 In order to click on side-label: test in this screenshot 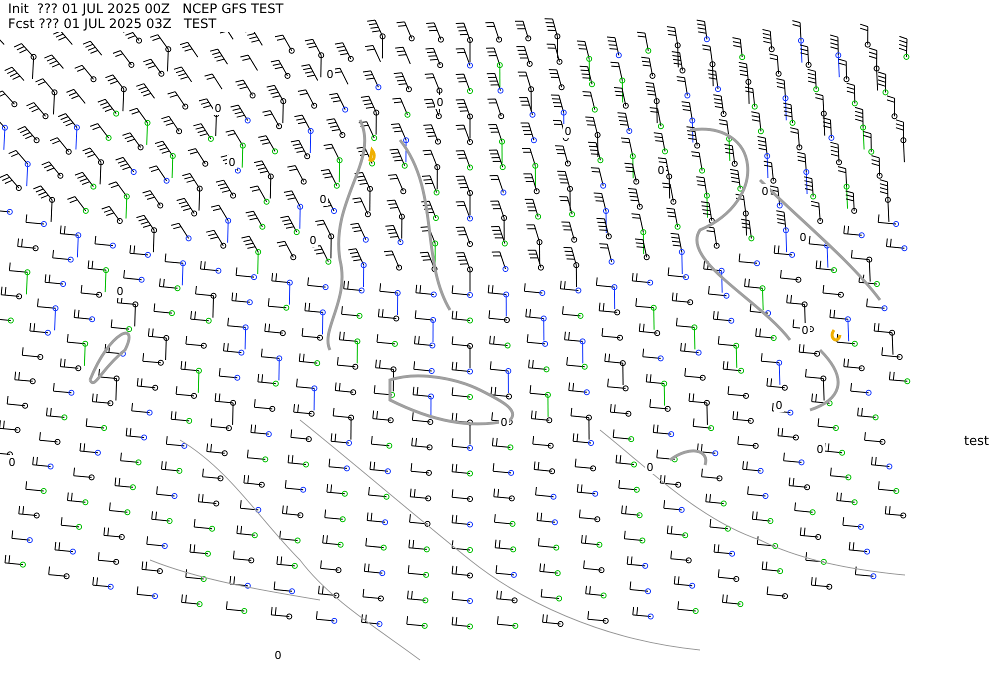, I will do `click(976, 441)`.